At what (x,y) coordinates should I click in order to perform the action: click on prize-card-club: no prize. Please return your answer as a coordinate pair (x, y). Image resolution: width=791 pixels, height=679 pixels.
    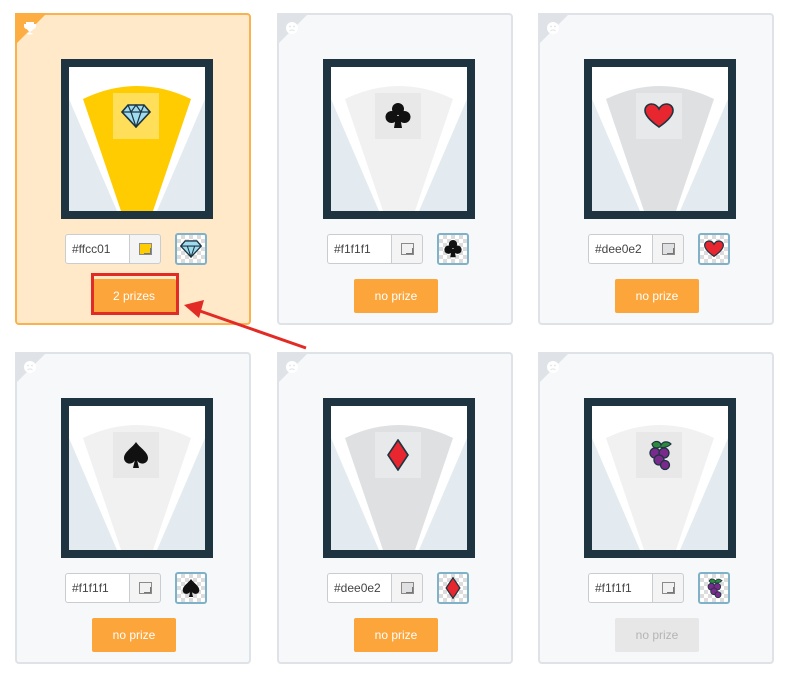
    Looking at the image, I should click on (395, 169).